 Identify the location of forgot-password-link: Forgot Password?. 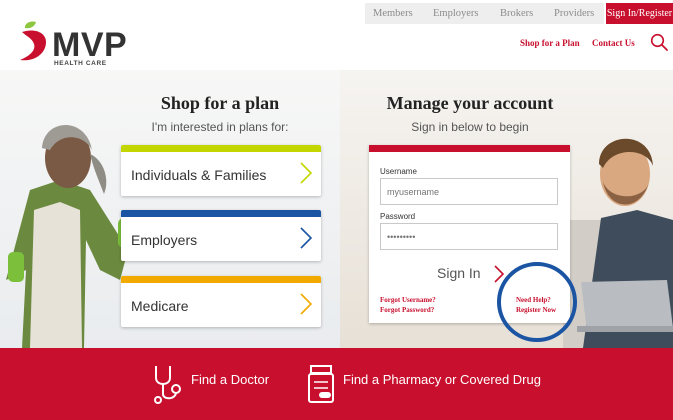
(407, 310).